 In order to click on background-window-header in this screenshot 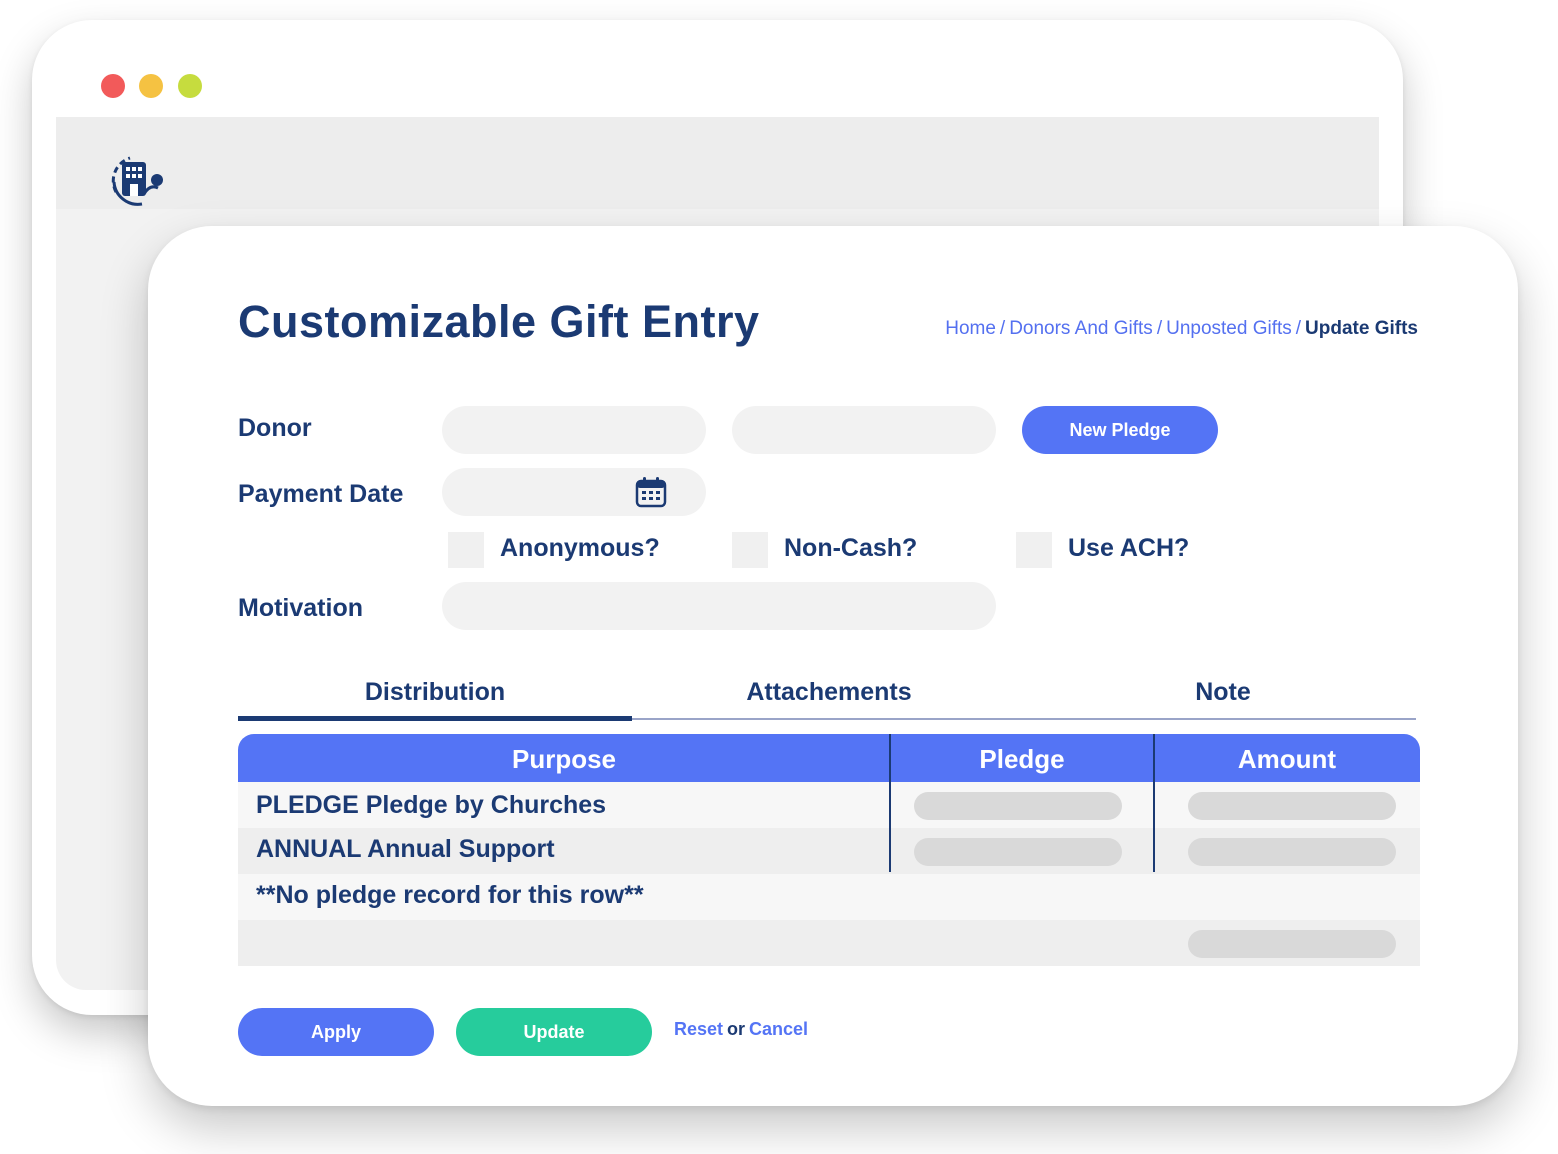, I will do `click(717, 163)`.